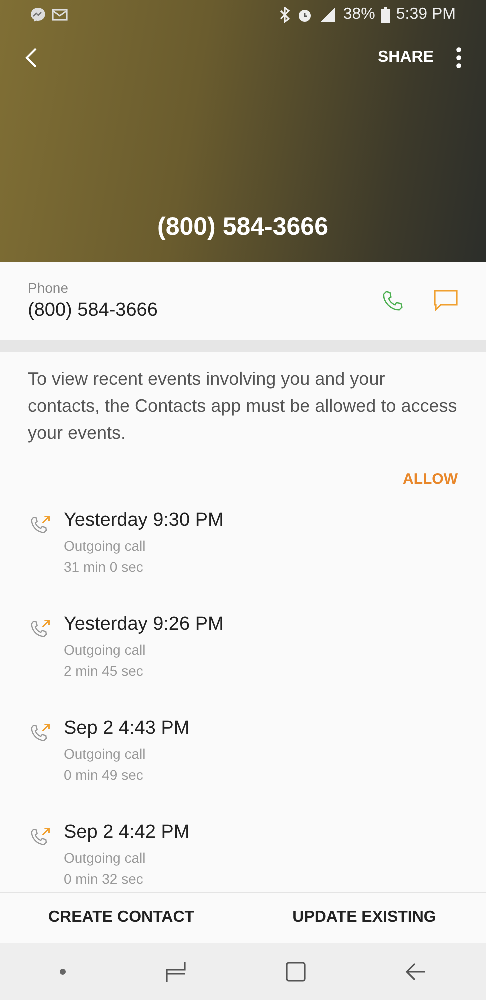 The image size is (486, 1000). Describe the element at coordinates (93, 311) in the screenshot. I see `phone-number: (800) 584-3666` at that location.